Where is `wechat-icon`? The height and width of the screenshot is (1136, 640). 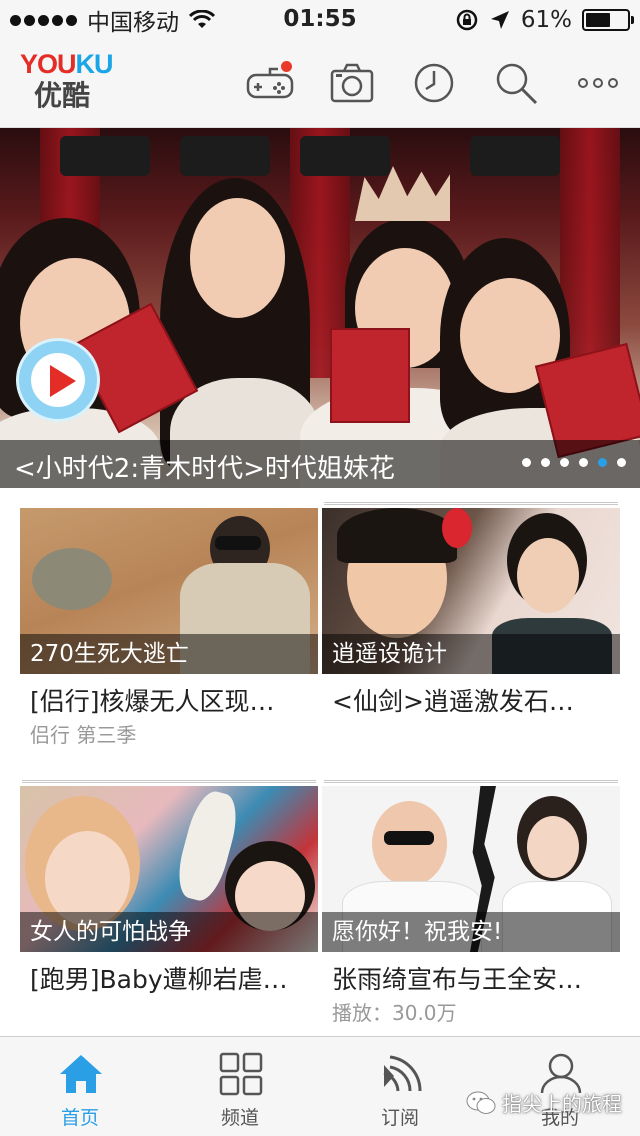 wechat-icon is located at coordinates (481, 1102).